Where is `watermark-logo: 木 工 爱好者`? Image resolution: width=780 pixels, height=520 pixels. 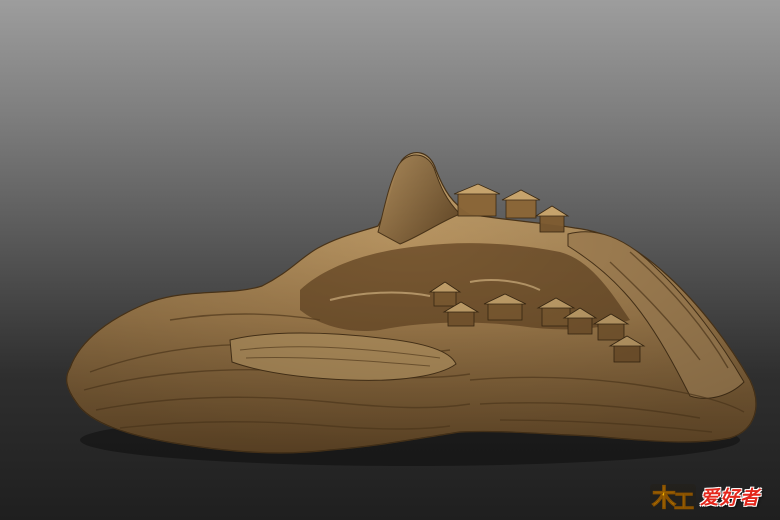
watermark-logo: 木 工 爱好者 is located at coordinates (709, 496).